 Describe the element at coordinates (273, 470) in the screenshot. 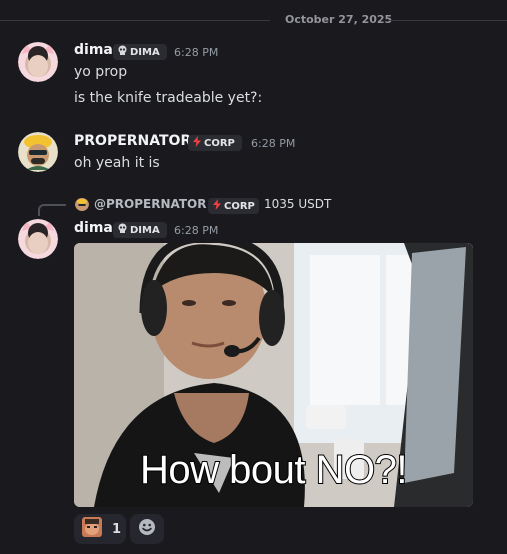

I see `media-caption: How bout NO?!` at that location.